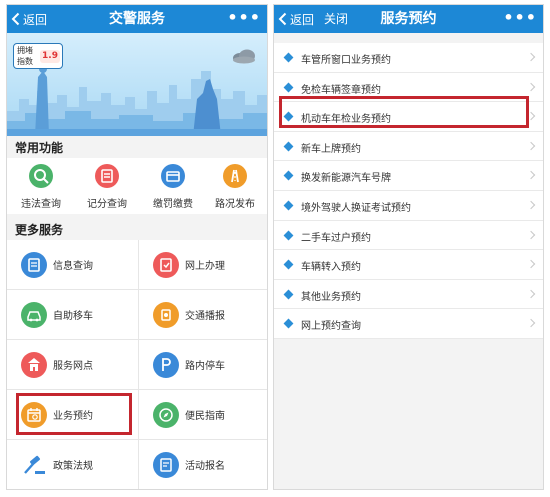  I want to click on traffic-broadcast-button: 交通播报, so click(202, 315).